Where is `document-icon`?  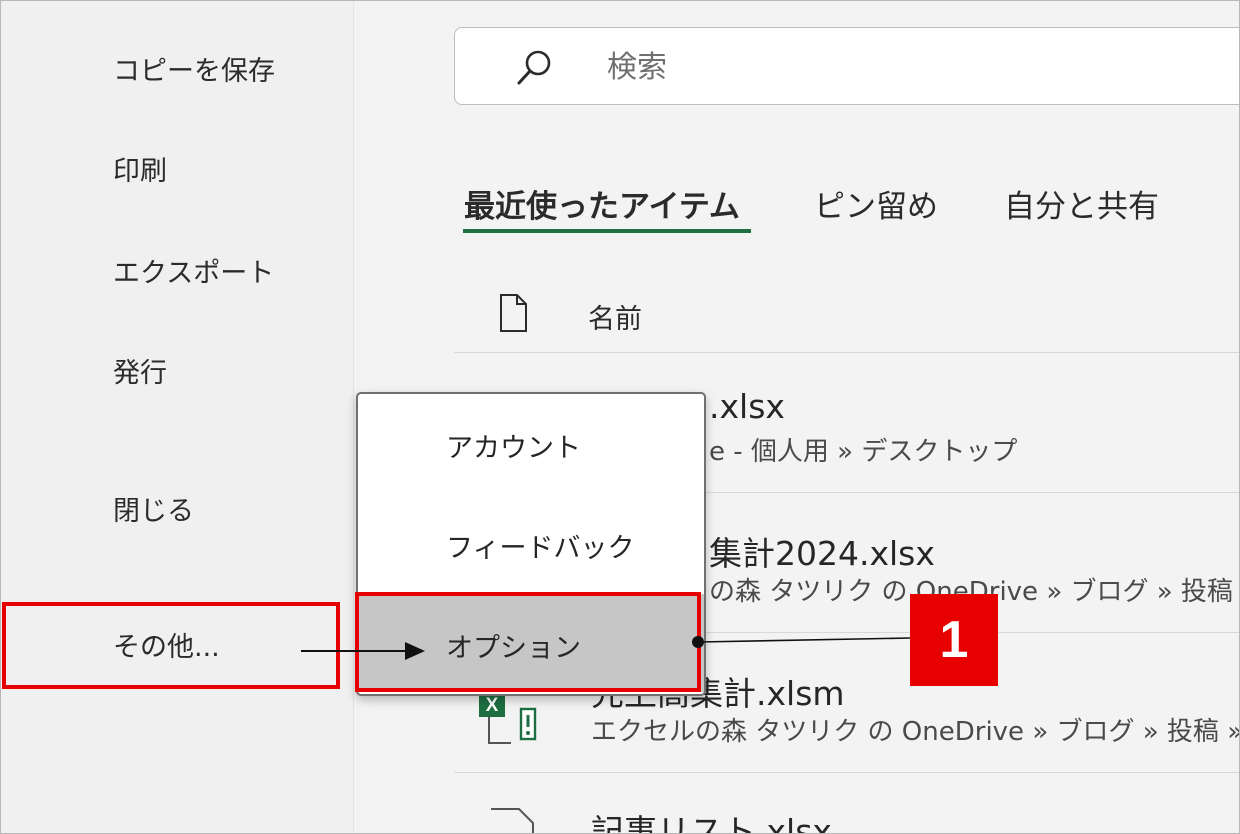 document-icon is located at coordinates (513, 313).